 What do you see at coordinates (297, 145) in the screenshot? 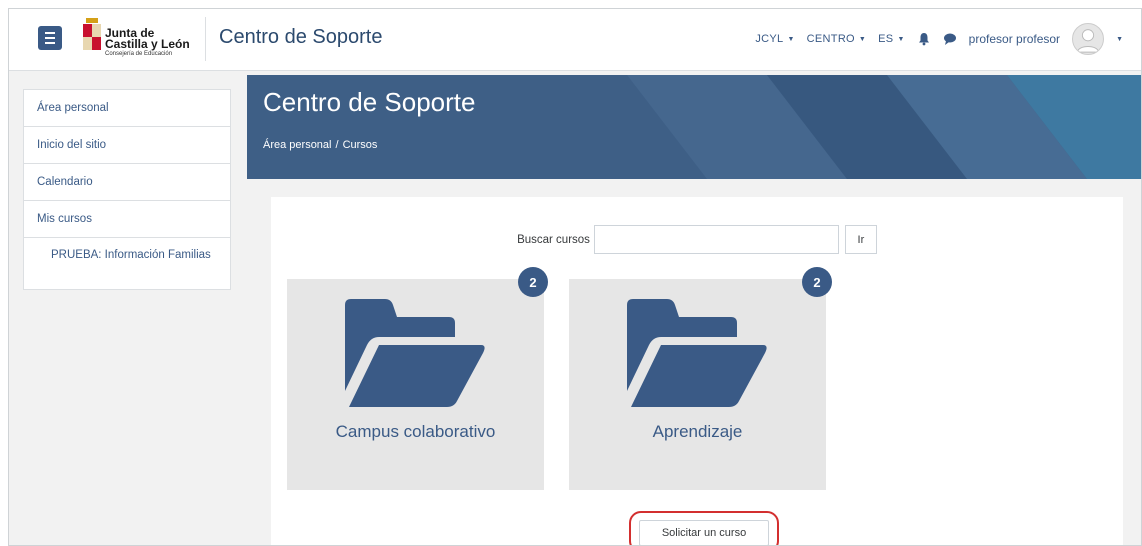
I see `breadcrumb-item-area-personal: Área personal` at bounding box center [297, 145].